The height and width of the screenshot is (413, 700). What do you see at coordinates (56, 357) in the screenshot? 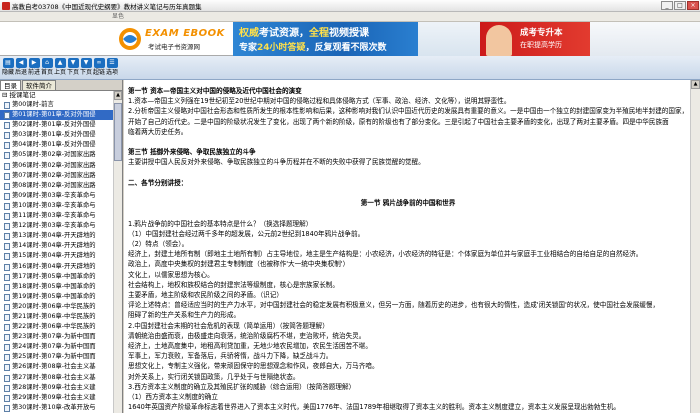
I see `tree-item: 第25课时-第07章-为新中国而` at bounding box center [56, 357].